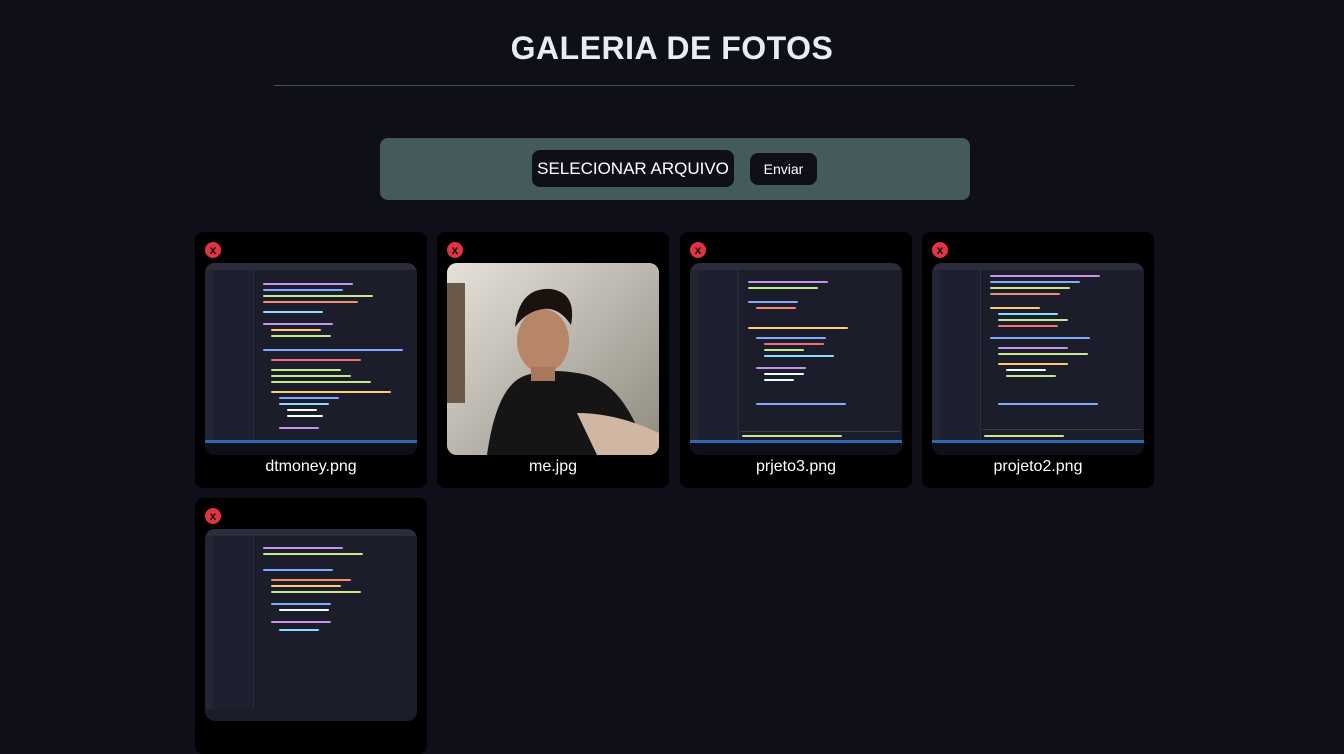 The image size is (1344, 754). What do you see at coordinates (672, 48) in the screenshot?
I see `page-title: GALERIA DE FOTOS` at bounding box center [672, 48].